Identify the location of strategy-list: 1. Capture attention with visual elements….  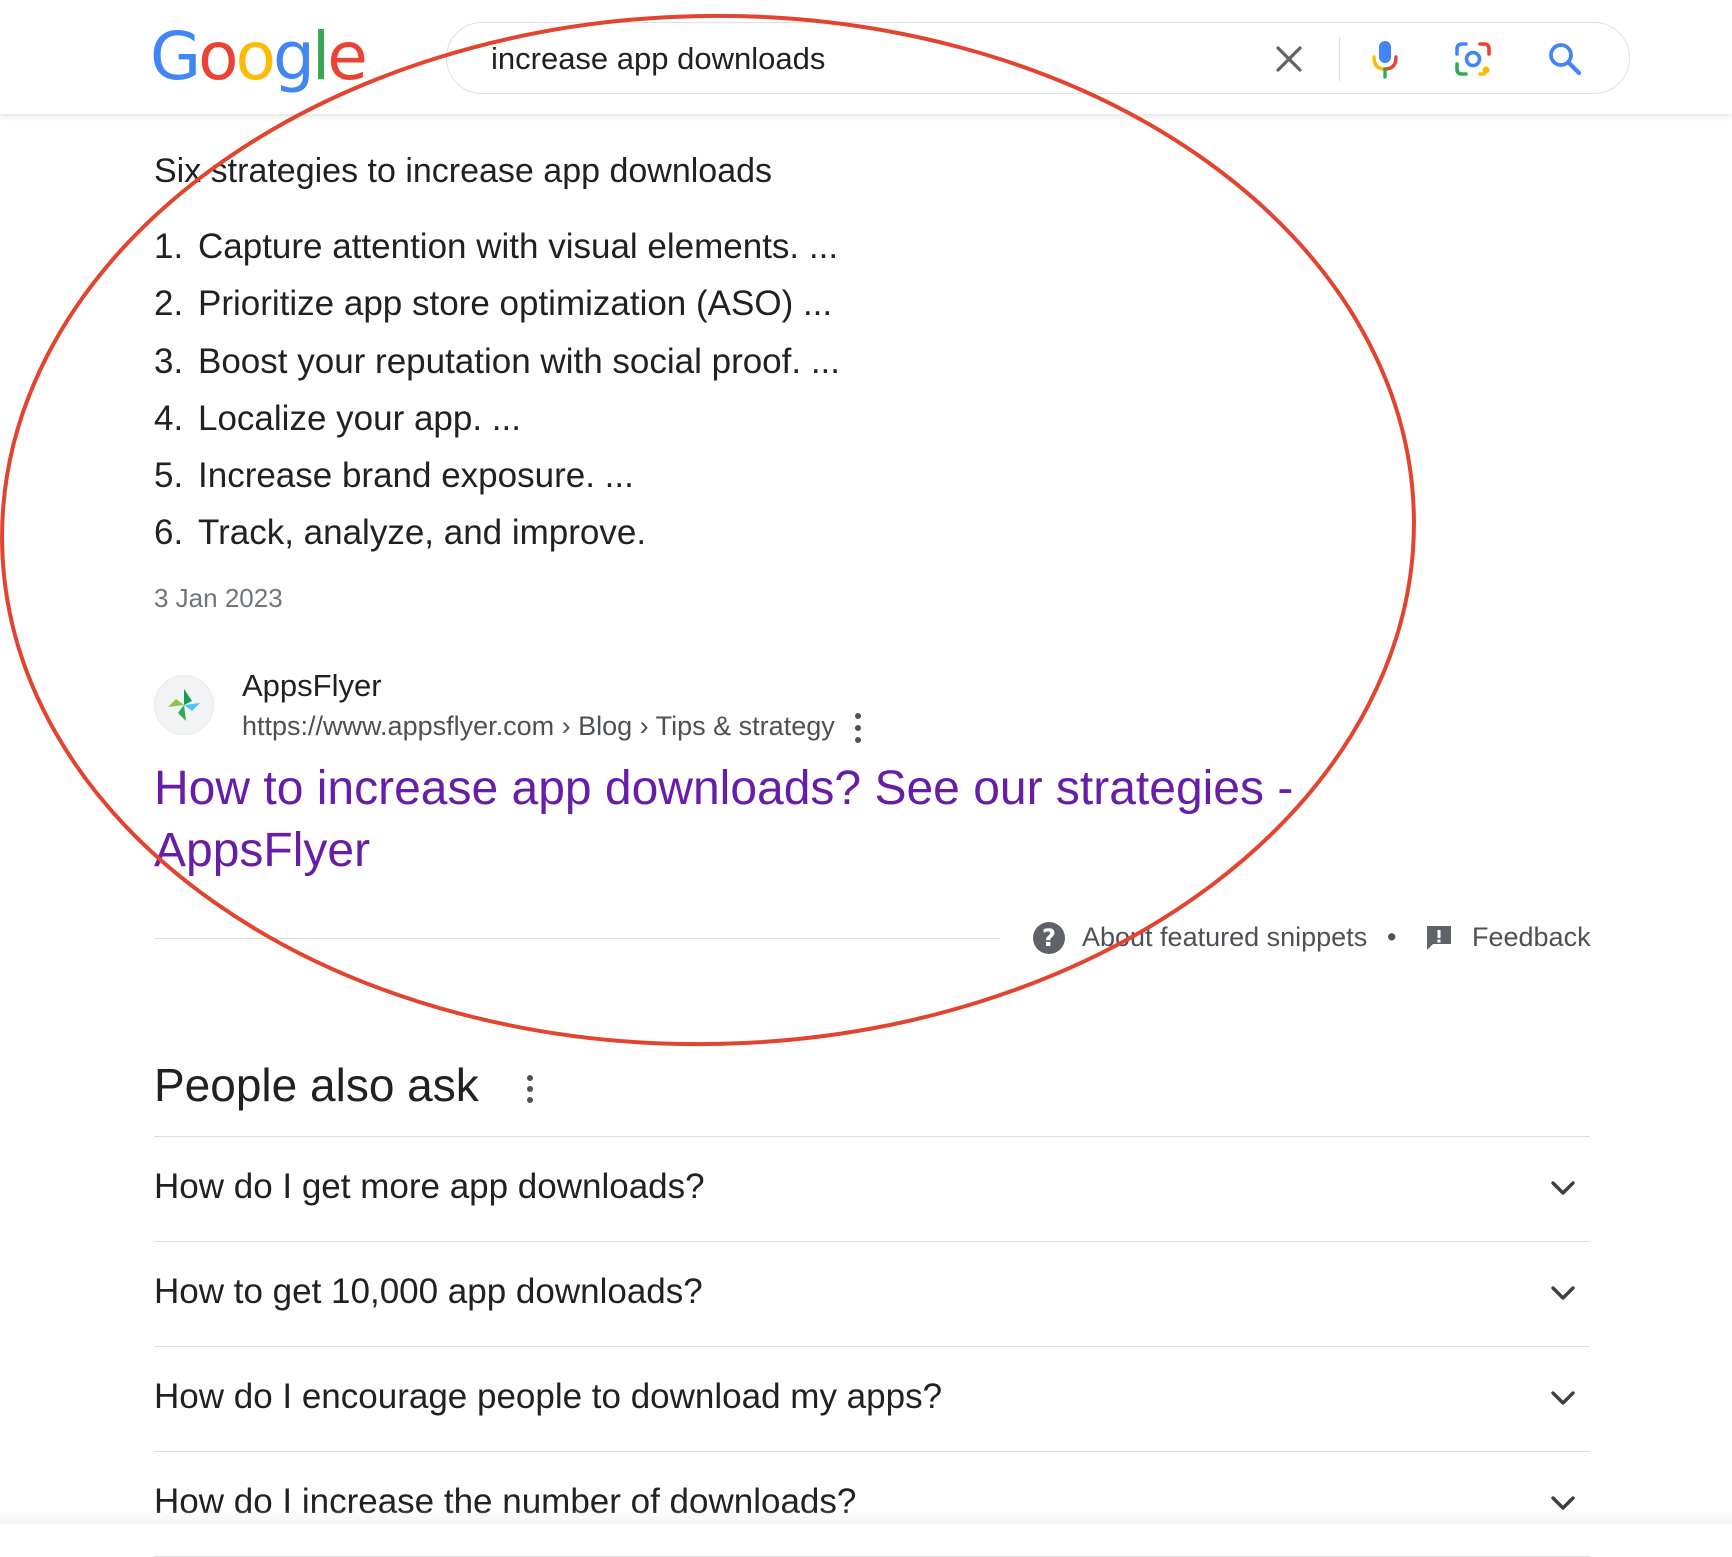
(497, 394).